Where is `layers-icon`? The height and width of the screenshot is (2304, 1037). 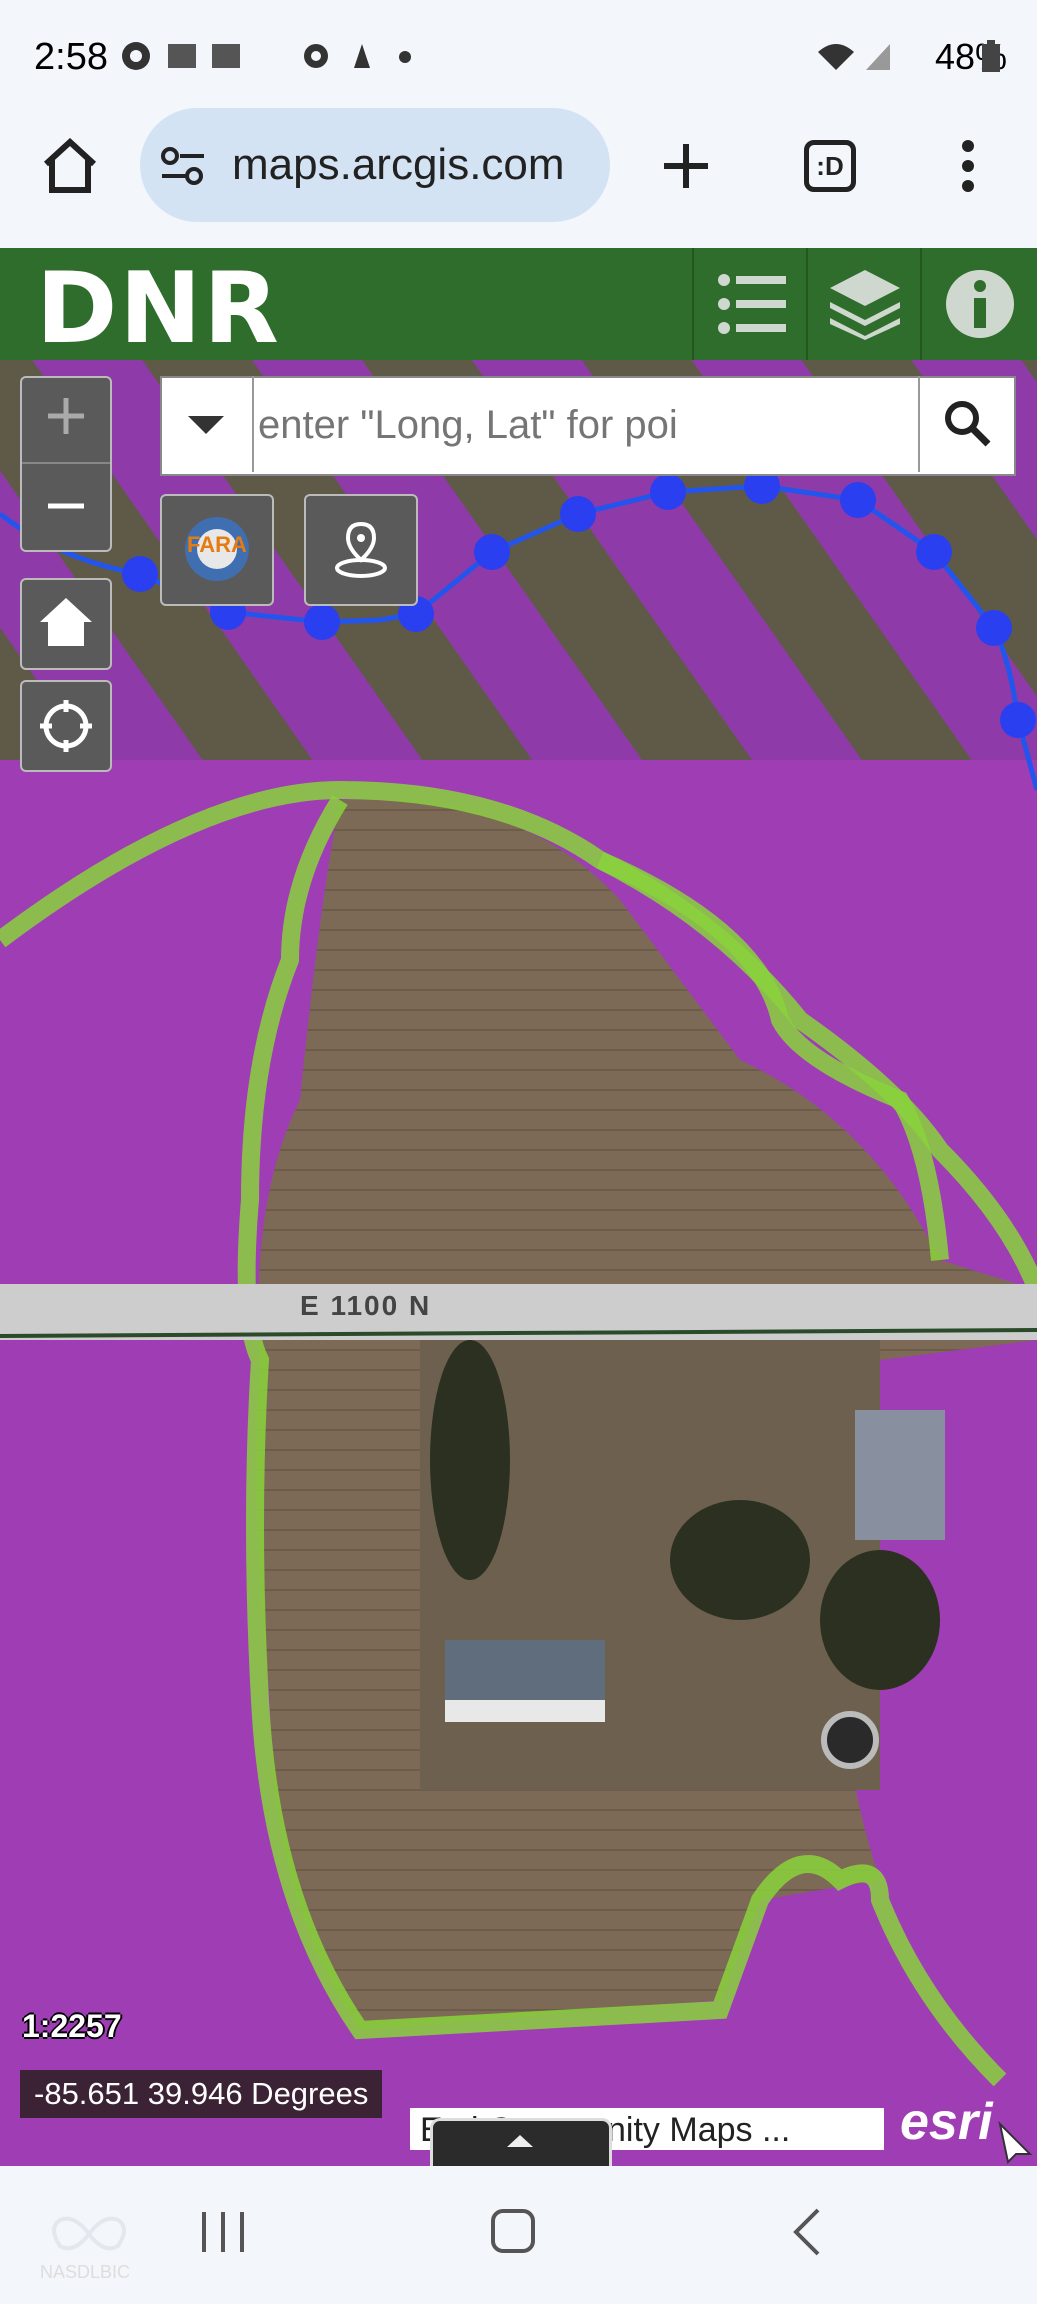 layers-icon is located at coordinates (865, 305).